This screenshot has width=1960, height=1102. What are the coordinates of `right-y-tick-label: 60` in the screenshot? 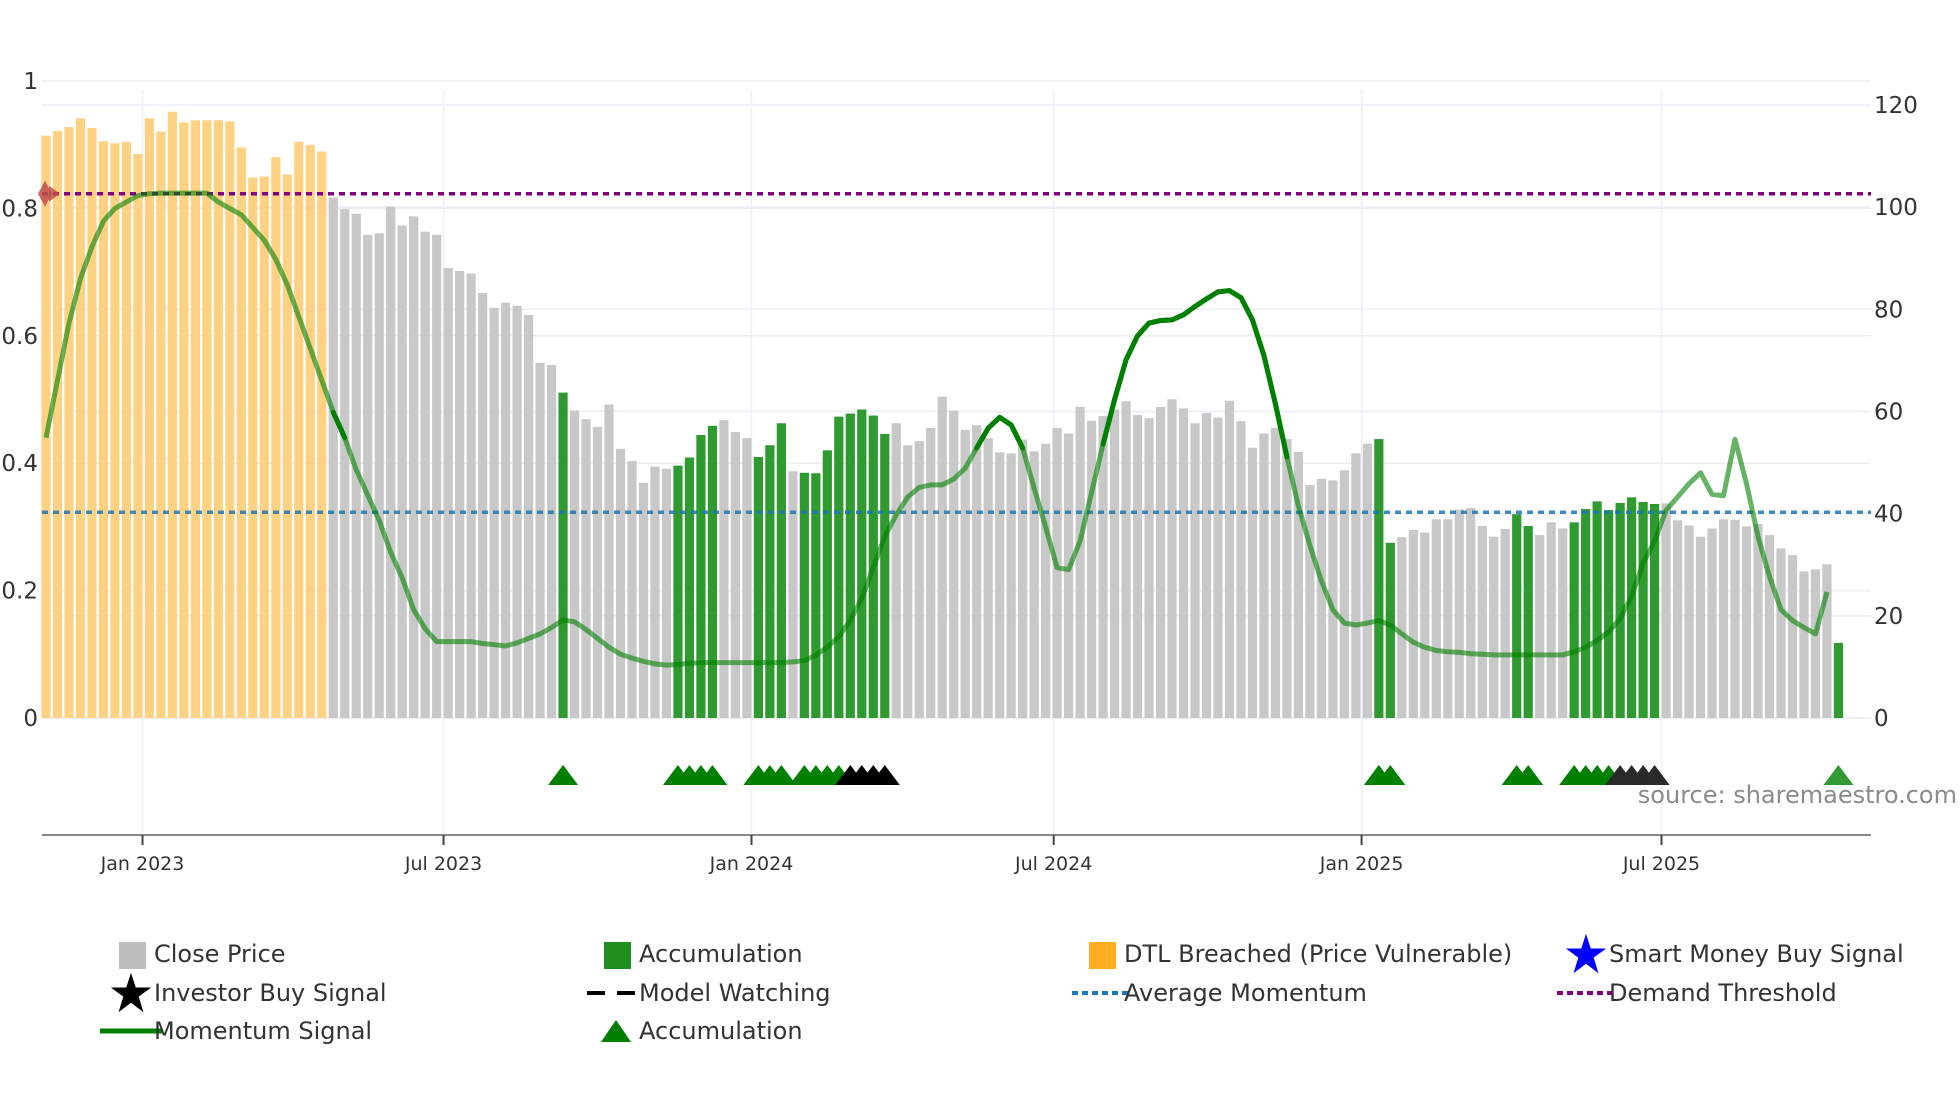 It's located at (1888, 413).